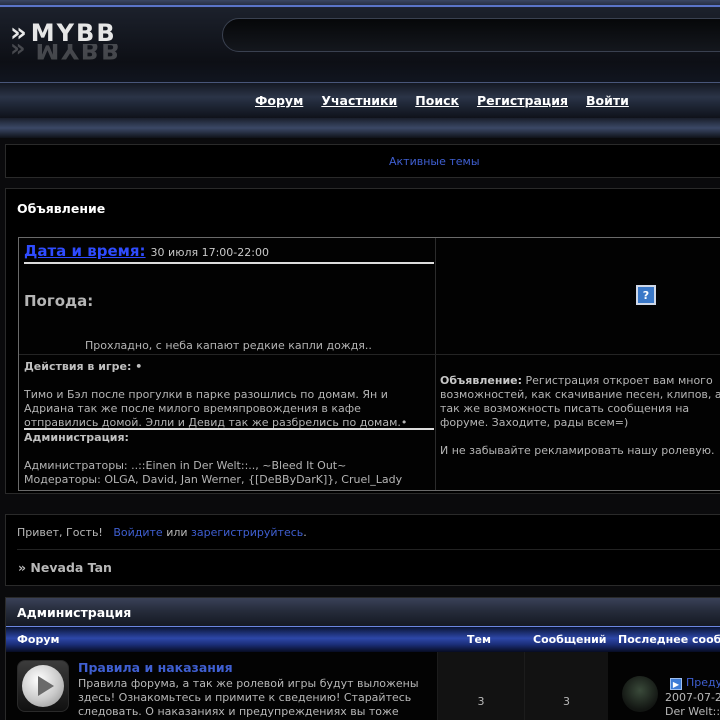 The height and width of the screenshot is (720, 720). I want to click on breadcrumb: » Nevada Tan, so click(65, 567).